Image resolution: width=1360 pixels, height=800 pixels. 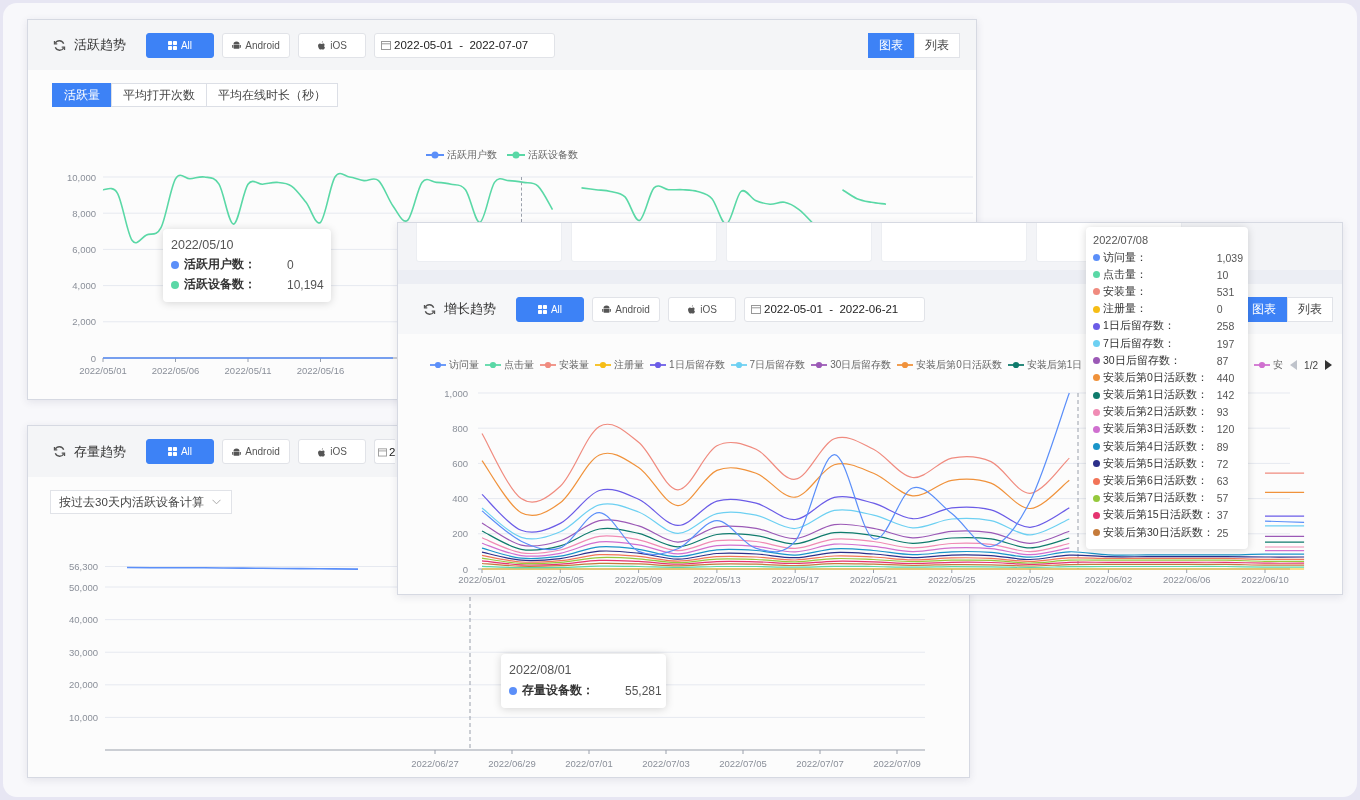 What do you see at coordinates (795, 579) in the screenshot?
I see `axis-label: 2022/05/17` at bounding box center [795, 579].